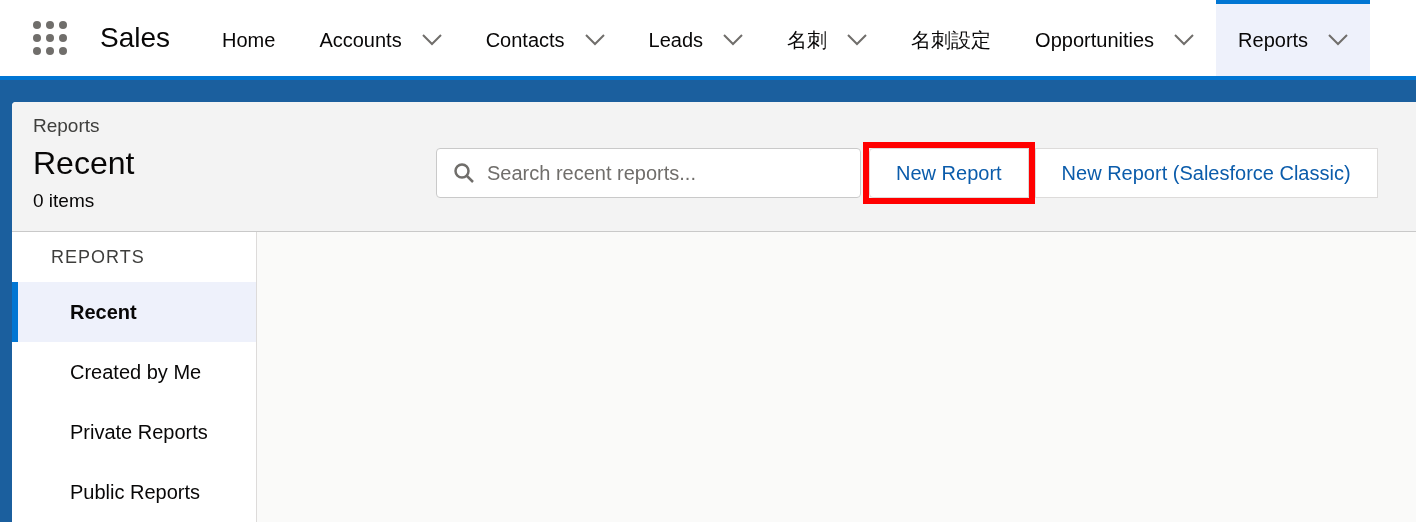  I want to click on app-launcher-icon, so click(50, 38).